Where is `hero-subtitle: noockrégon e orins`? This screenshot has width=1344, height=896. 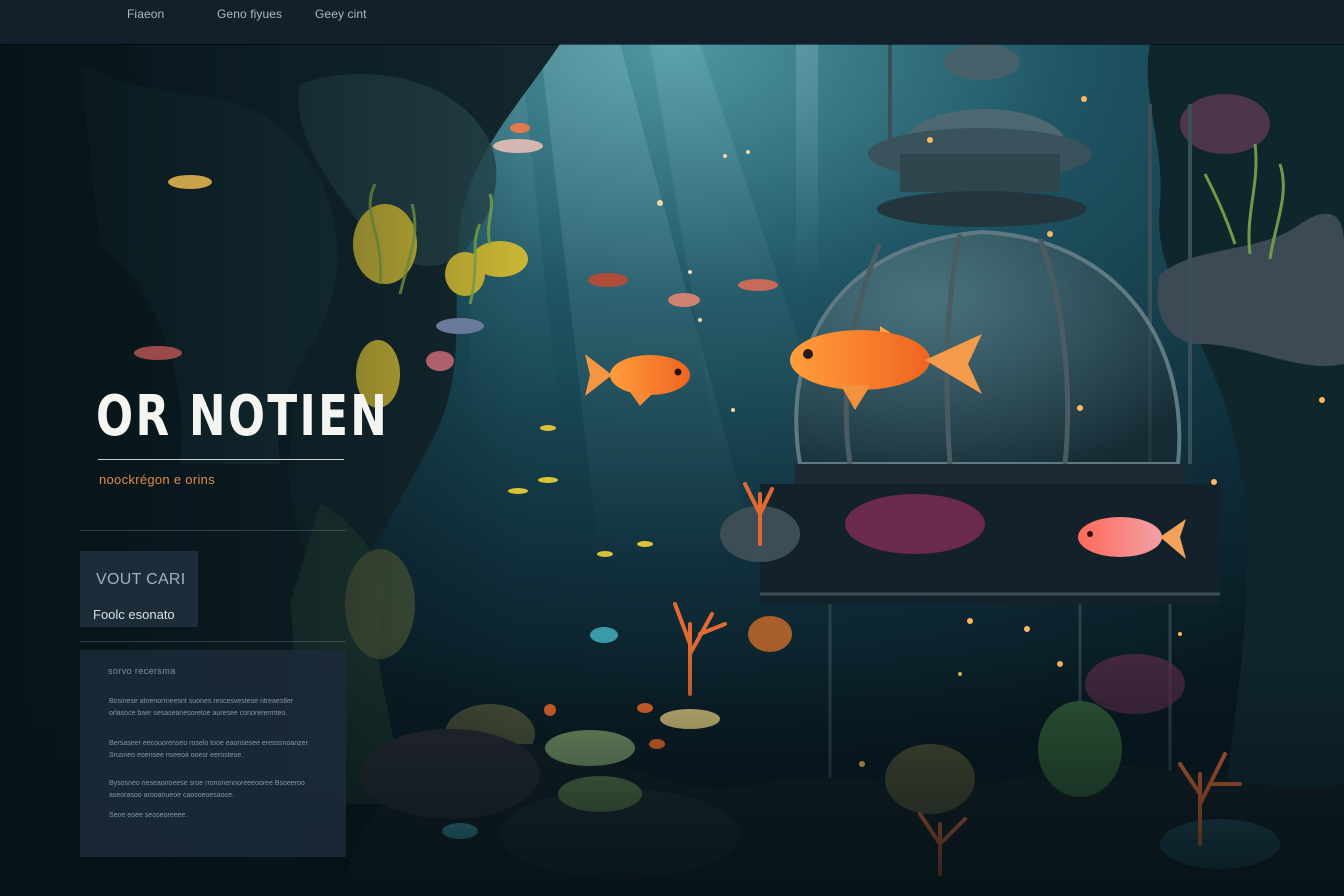 hero-subtitle: noockrégon e orins is located at coordinates (157, 479).